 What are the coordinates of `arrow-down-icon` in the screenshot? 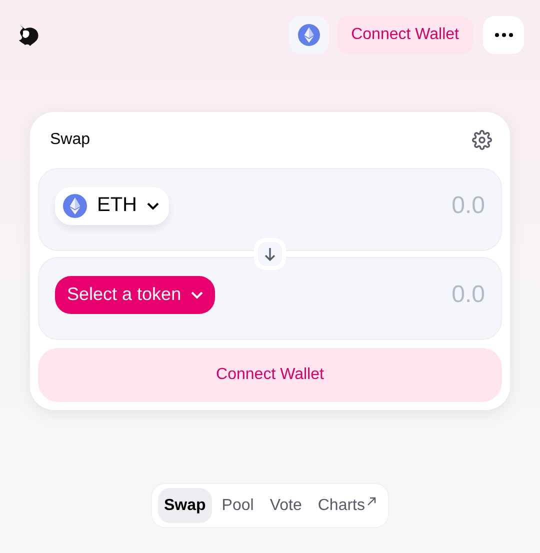 It's located at (270, 254).